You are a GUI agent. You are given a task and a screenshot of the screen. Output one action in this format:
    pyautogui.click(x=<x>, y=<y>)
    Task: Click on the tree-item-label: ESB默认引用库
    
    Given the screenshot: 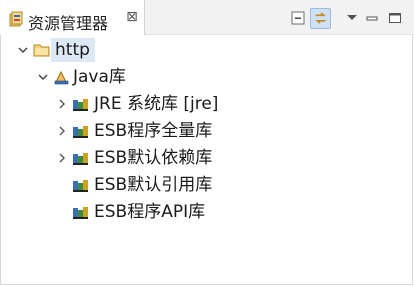 What is the action you would take?
    pyautogui.click(x=153, y=185)
    